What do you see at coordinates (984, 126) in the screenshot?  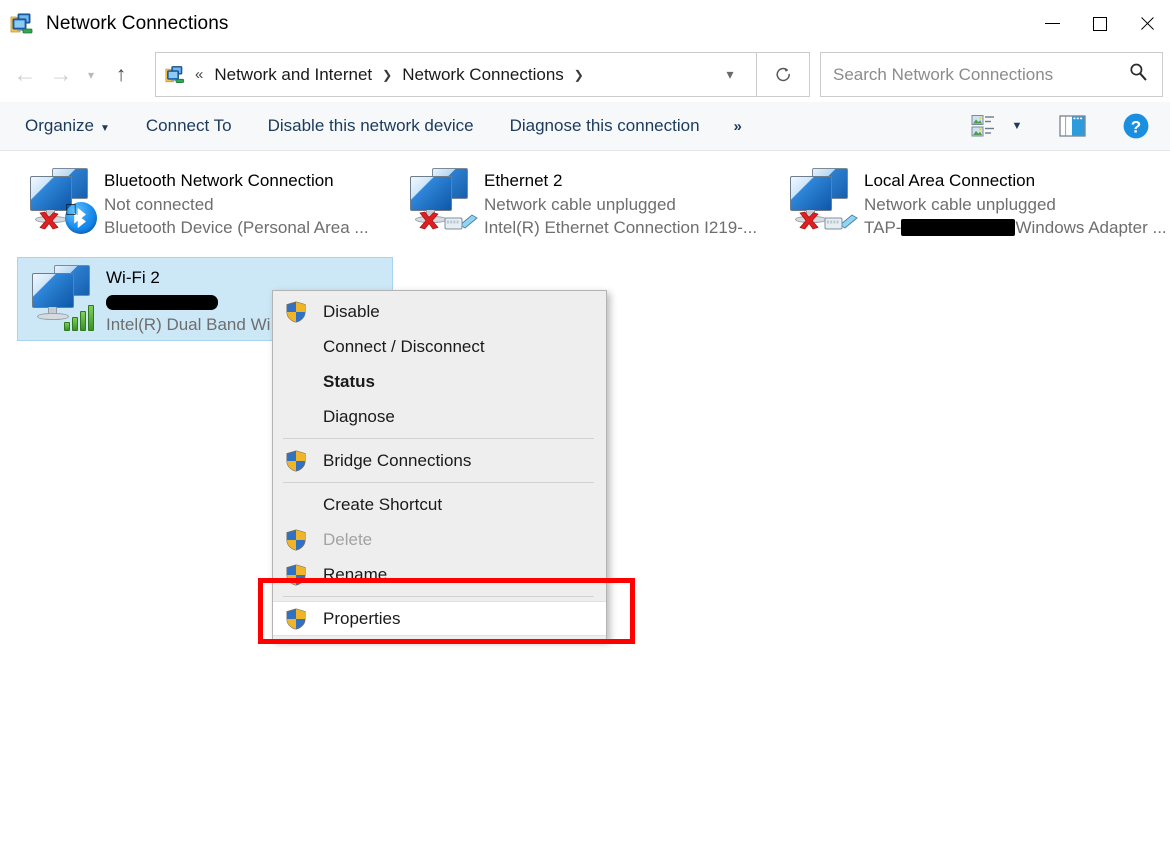 I see `change-view-icon` at bounding box center [984, 126].